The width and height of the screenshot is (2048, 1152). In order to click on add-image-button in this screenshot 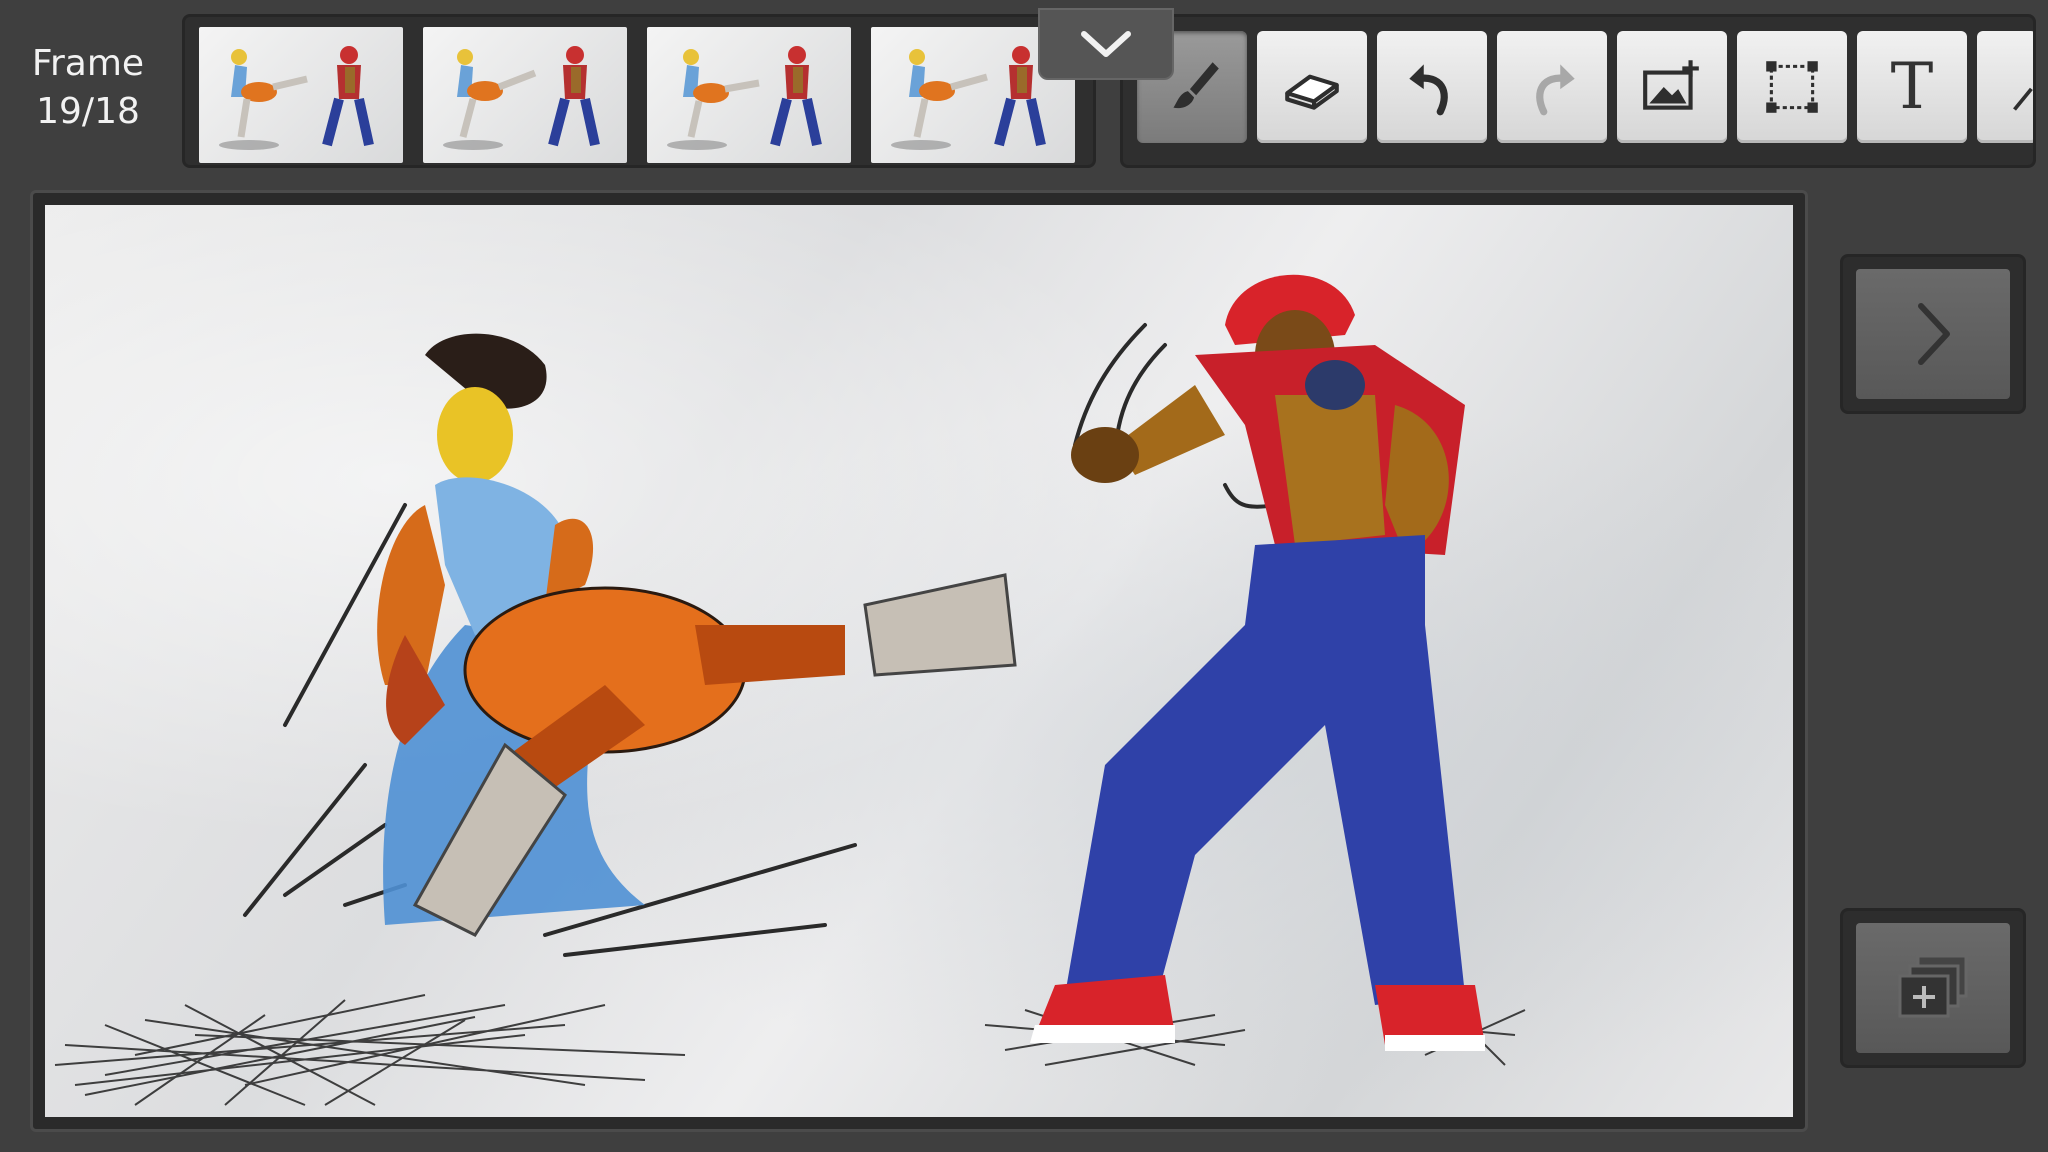, I will do `click(1672, 87)`.